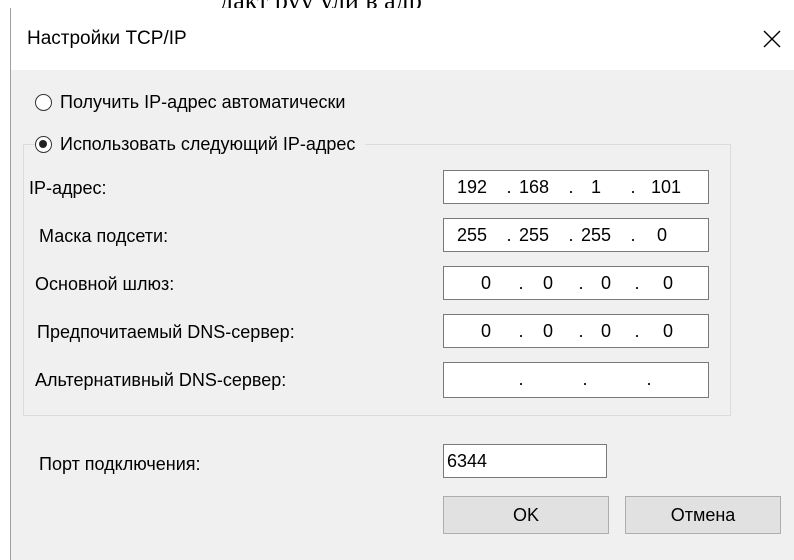  What do you see at coordinates (534, 187) in the screenshot?
I see `ip-octet: 168` at bounding box center [534, 187].